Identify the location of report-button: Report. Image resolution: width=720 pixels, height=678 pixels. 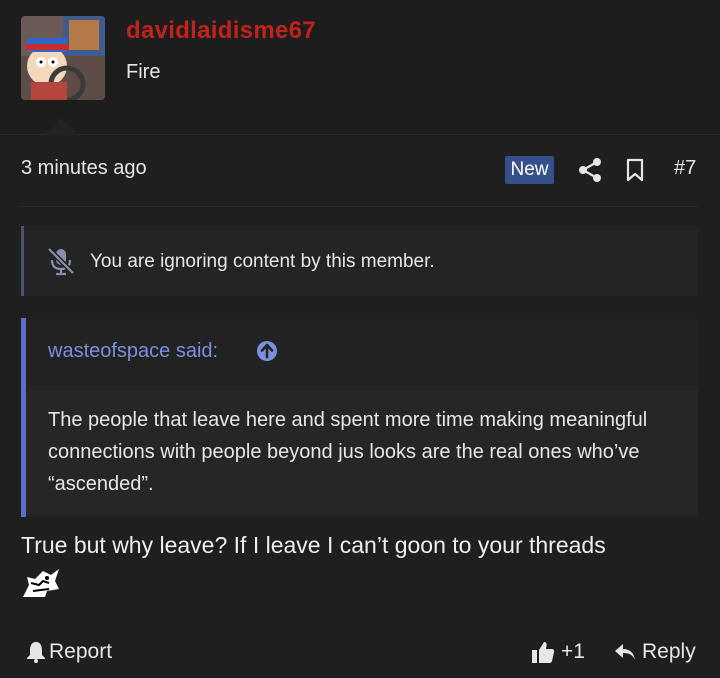
(69, 652).